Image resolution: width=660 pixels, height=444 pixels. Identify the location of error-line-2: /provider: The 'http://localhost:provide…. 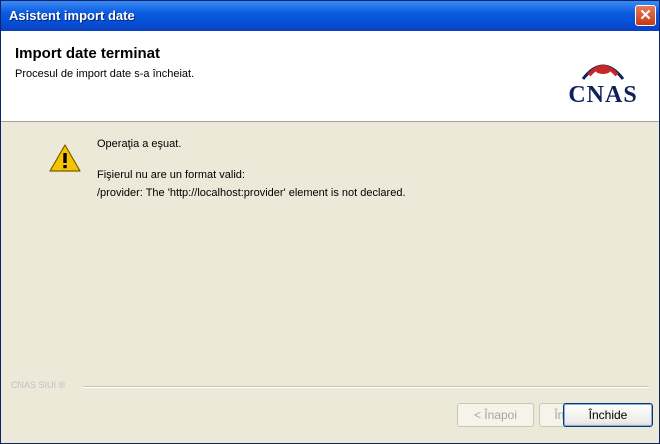
(251, 193).